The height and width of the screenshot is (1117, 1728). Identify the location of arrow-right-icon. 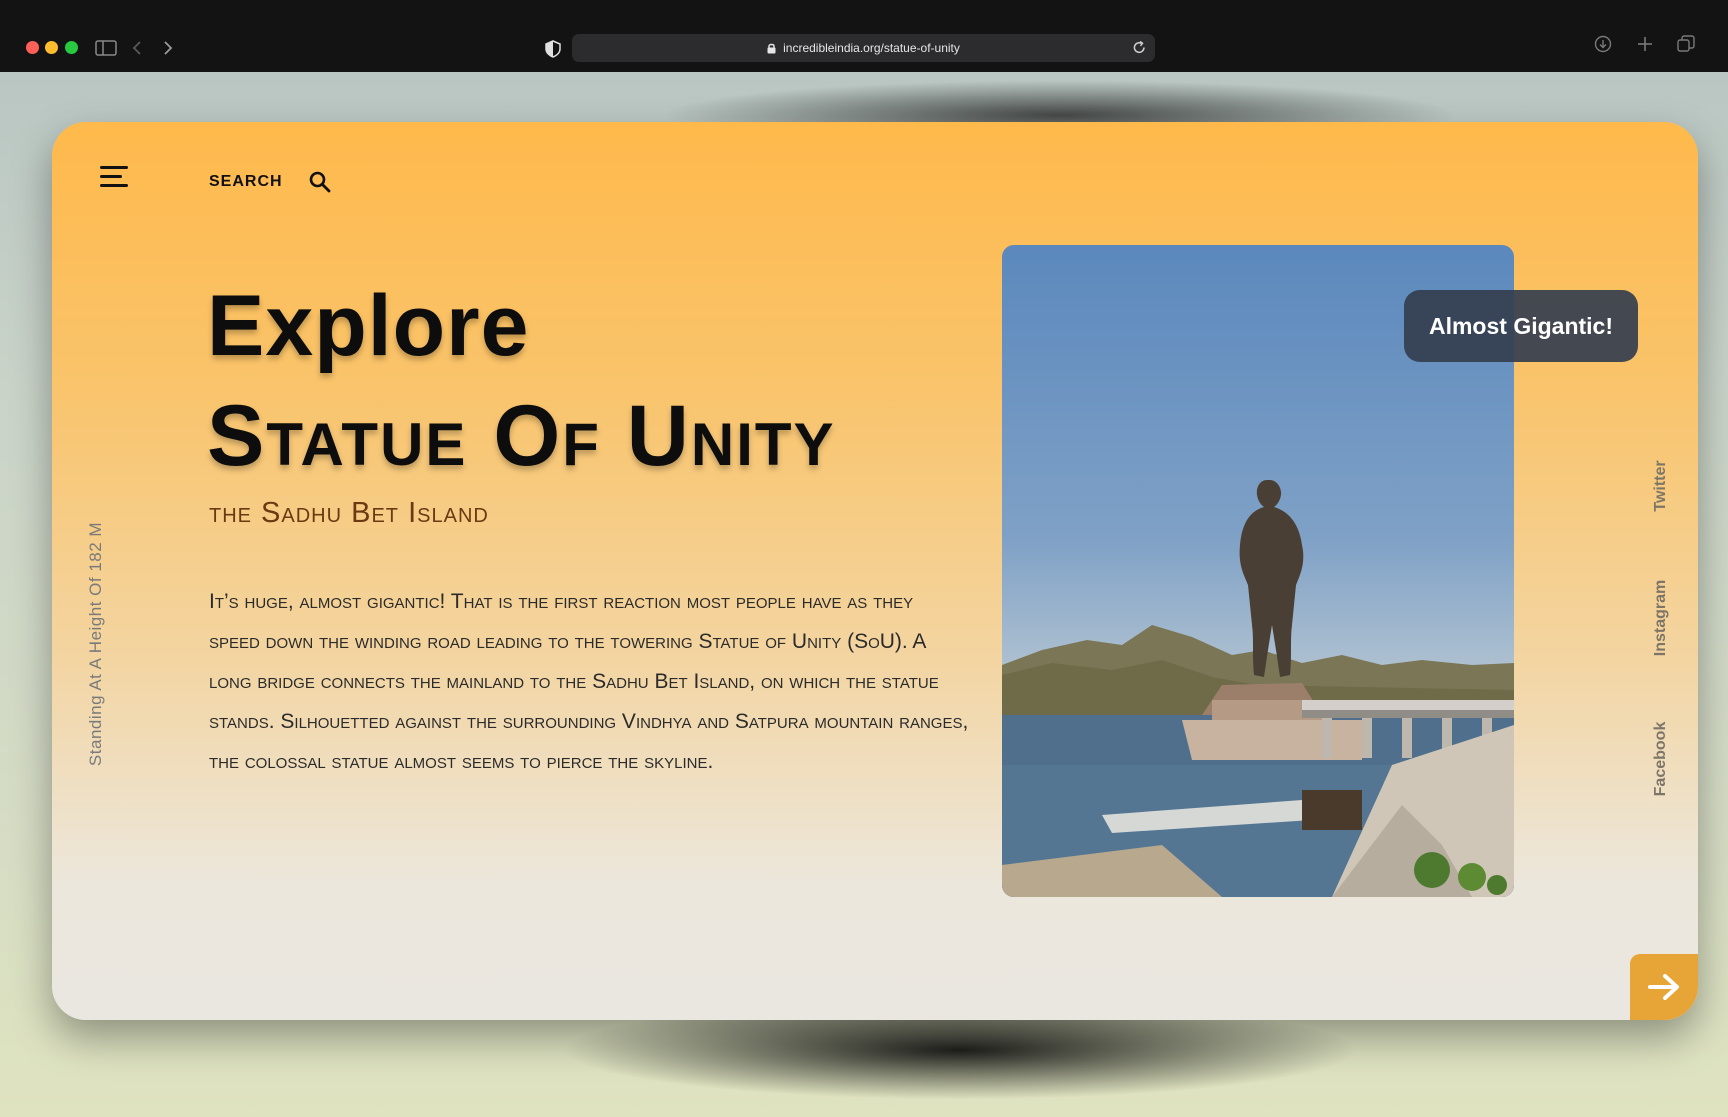
(1663, 987).